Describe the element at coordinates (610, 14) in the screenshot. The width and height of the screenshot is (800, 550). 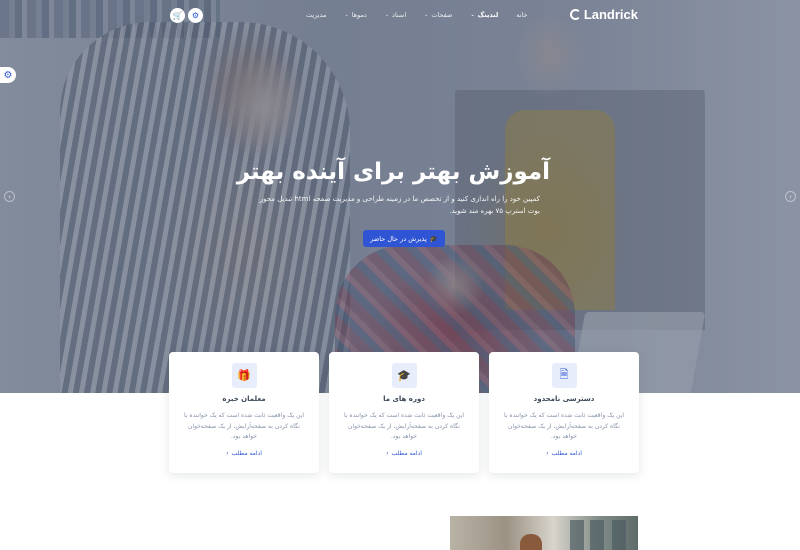
I see `logo-text: Landrick` at that location.